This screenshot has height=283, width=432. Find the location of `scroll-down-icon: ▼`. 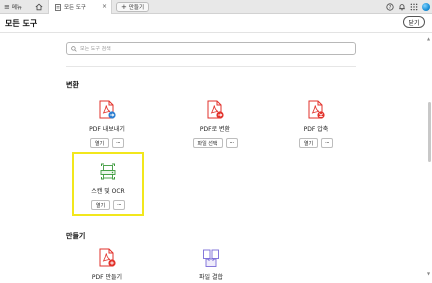

scroll-down-icon: ▼ is located at coordinates (428, 273).